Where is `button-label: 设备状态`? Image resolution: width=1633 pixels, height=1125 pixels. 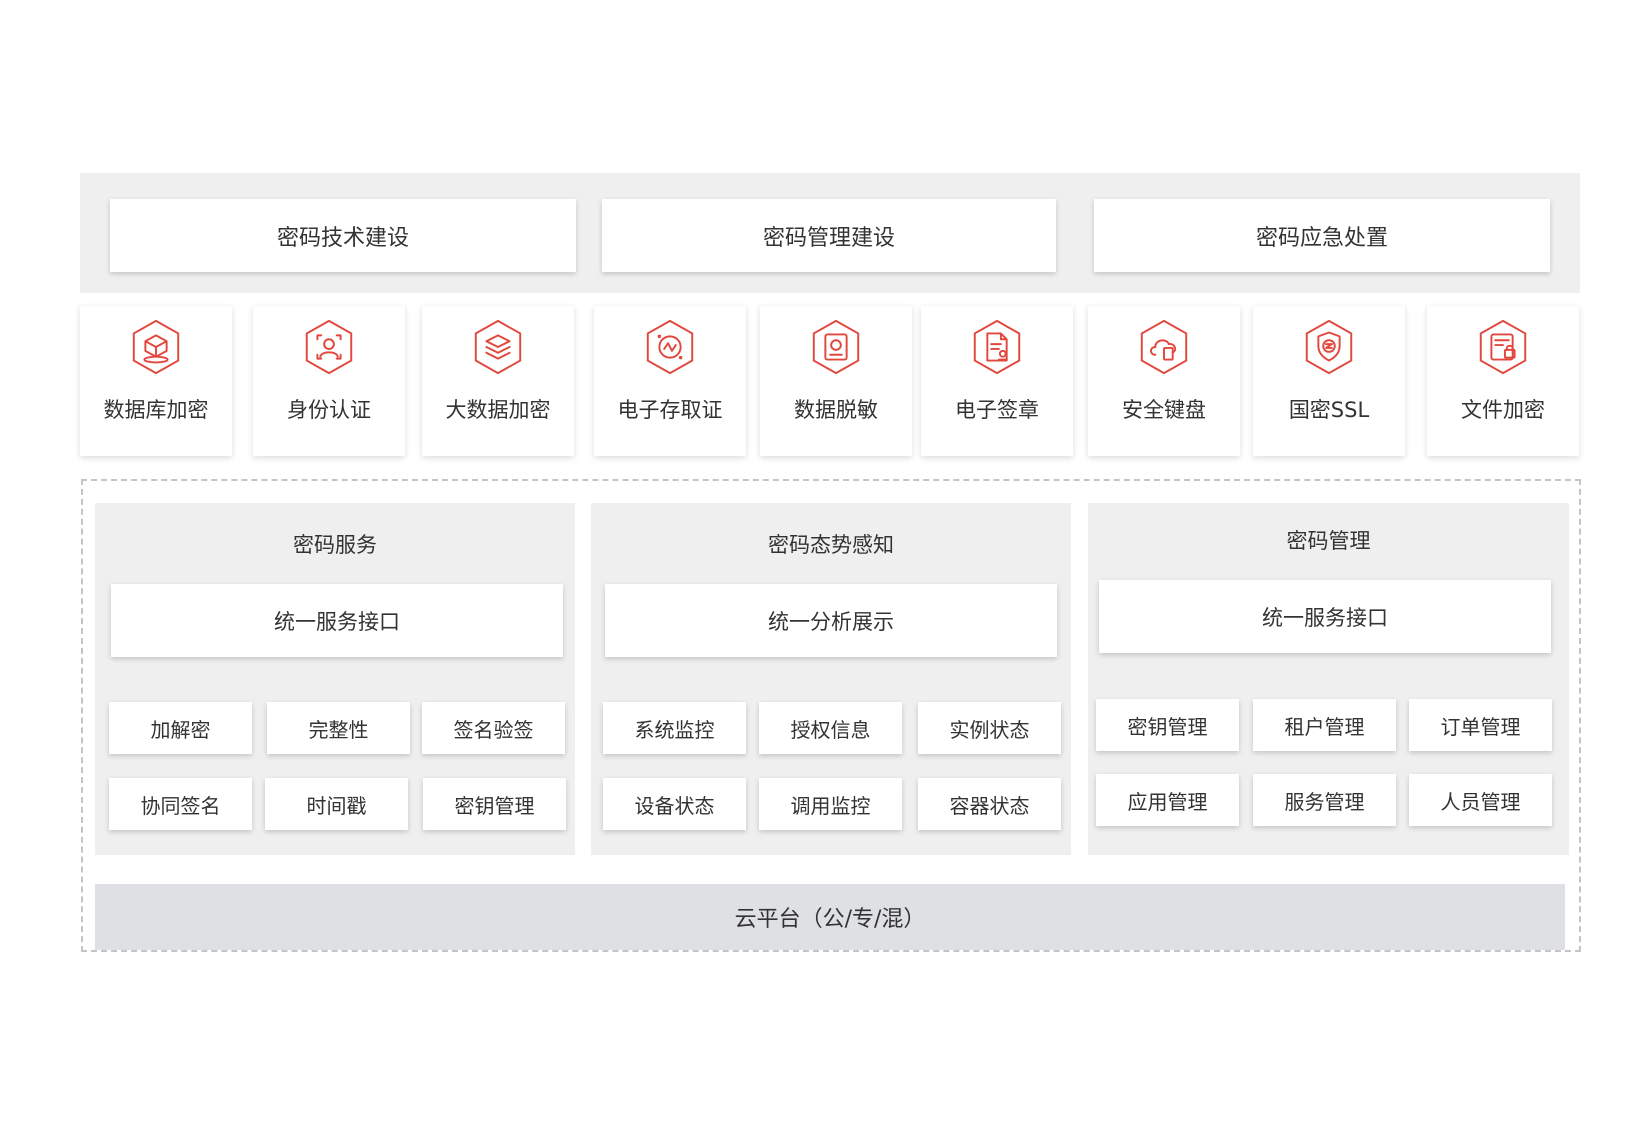
button-label: 设备状态 is located at coordinates (674, 805).